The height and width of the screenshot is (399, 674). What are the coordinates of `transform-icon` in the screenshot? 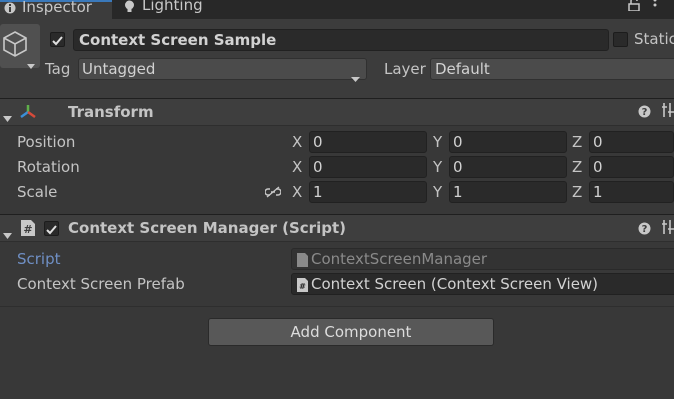 It's located at (28, 114).